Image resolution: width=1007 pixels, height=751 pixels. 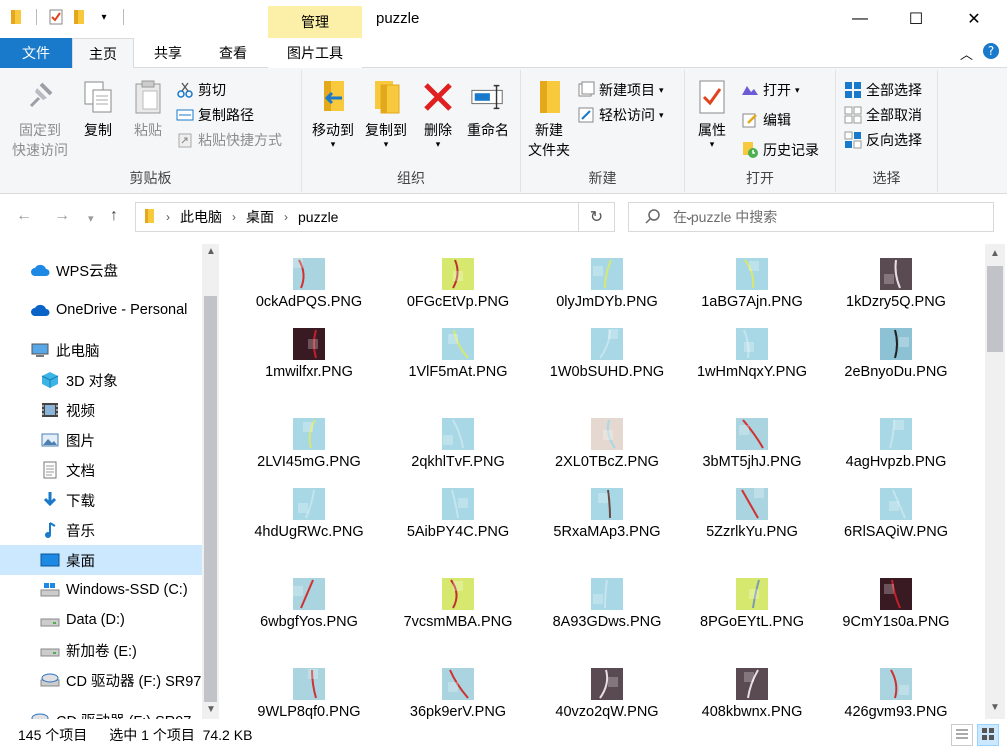 I want to click on new-folder-button: 新建 文件夹, so click(x=549, y=119).